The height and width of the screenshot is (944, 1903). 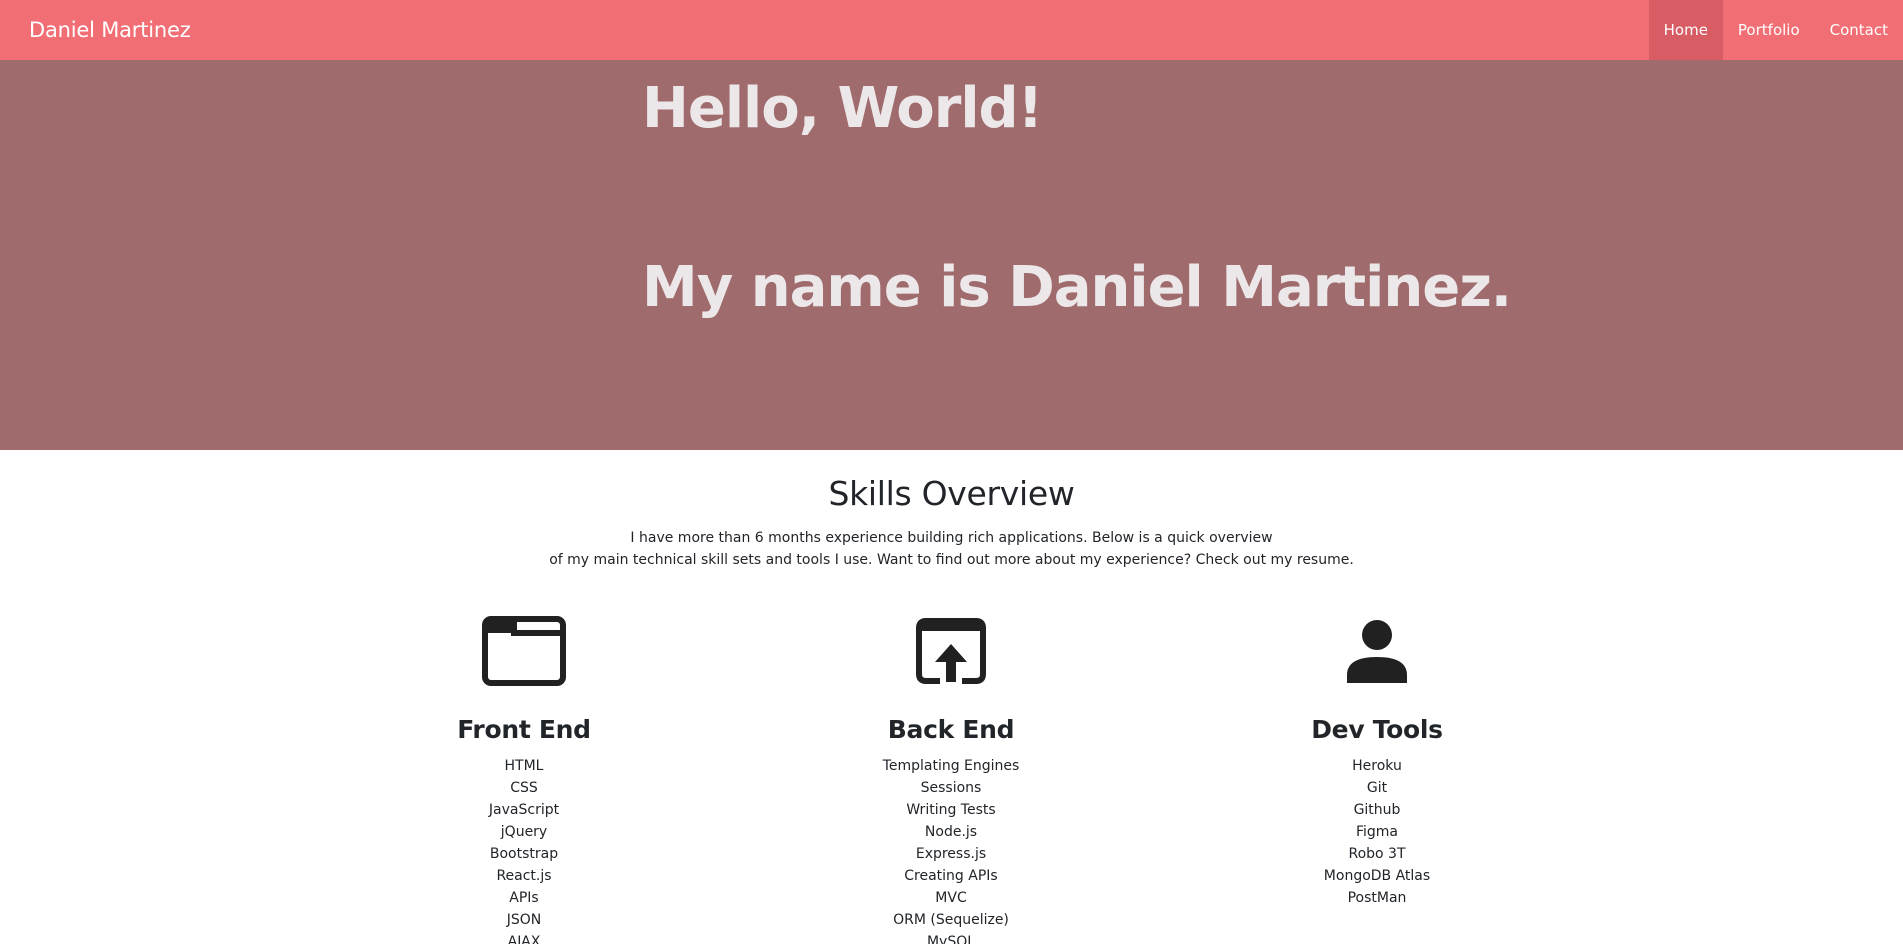 What do you see at coordinates (524, 876) in the screenshot?
I see `list-item: React.js` at bounding box center [524, 876].